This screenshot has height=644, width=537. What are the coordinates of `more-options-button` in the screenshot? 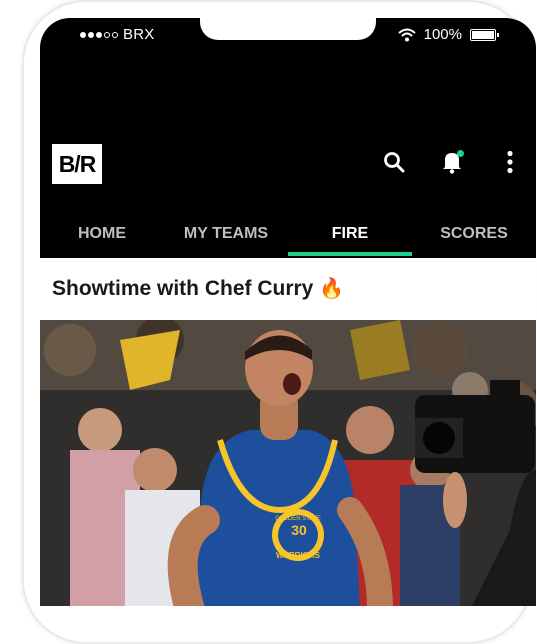 It's located at (510, 162).